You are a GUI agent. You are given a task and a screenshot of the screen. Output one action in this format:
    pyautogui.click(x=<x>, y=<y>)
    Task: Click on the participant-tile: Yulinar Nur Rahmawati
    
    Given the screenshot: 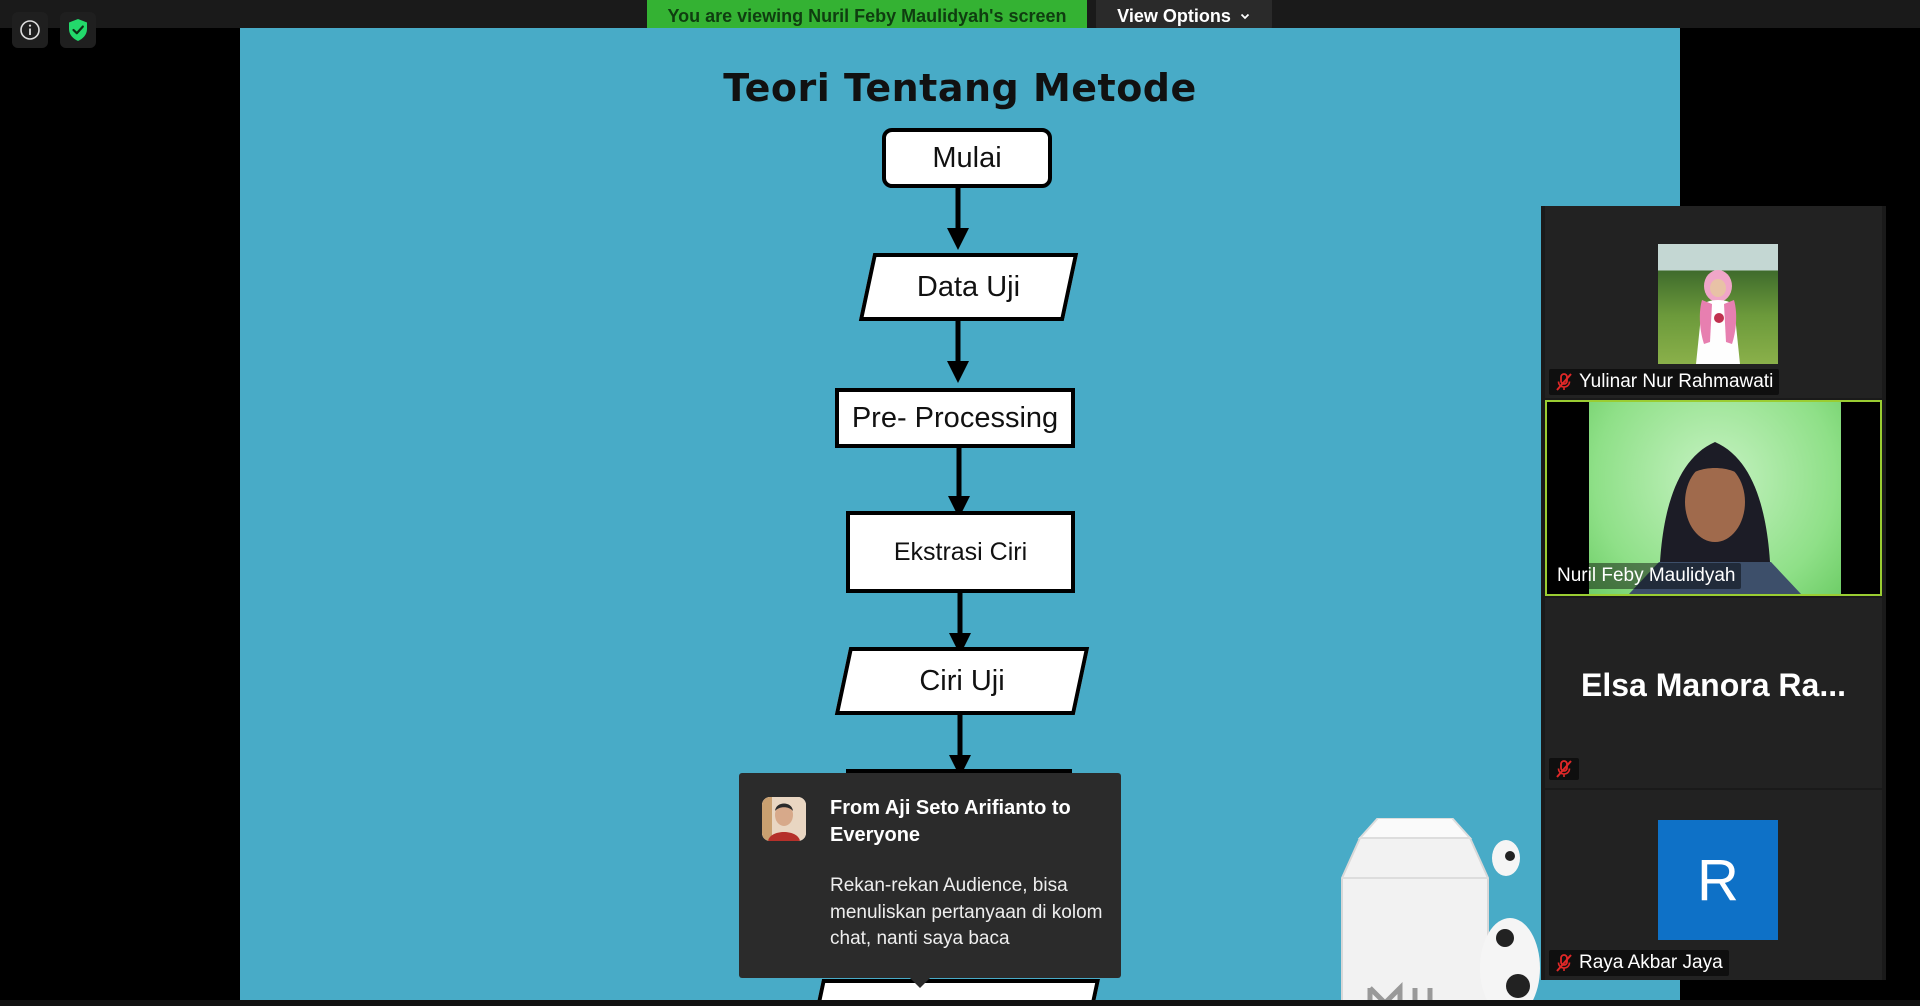 What is the action you would take?
    pyautogui.click(x=1713, y=302)
    